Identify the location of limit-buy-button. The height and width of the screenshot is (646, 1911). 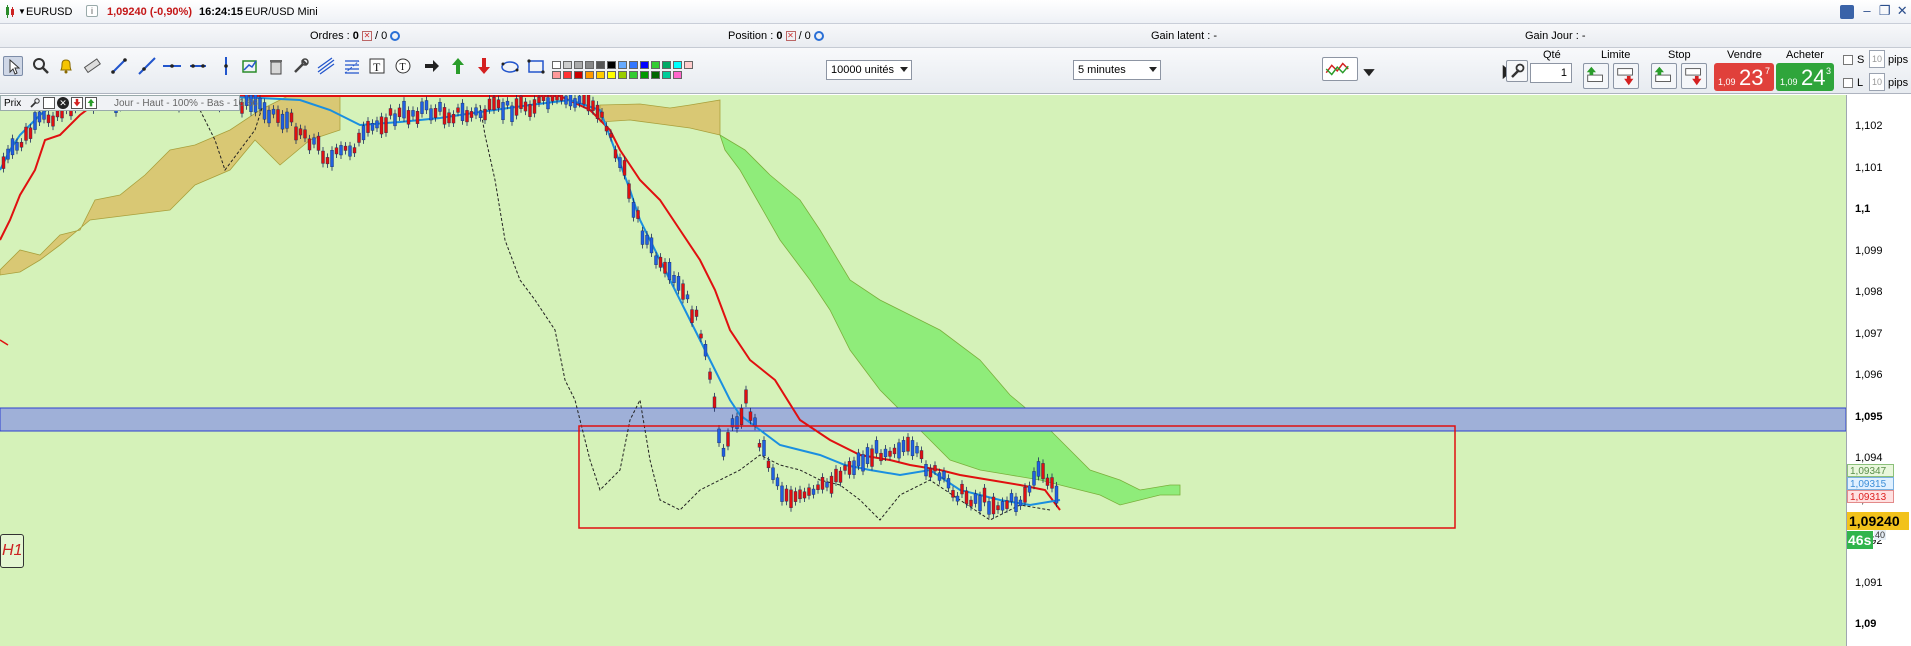
(1596, 76).